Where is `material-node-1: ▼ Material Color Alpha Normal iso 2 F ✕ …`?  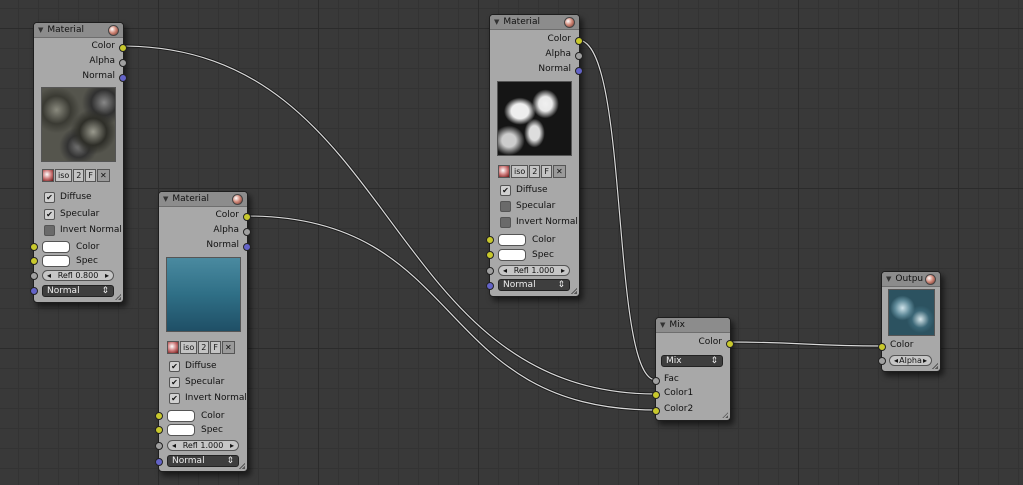
material-node-1: ▼ Material Color Alpha Normal iso 2 F ✕ … is located at coordinates (78, 162).